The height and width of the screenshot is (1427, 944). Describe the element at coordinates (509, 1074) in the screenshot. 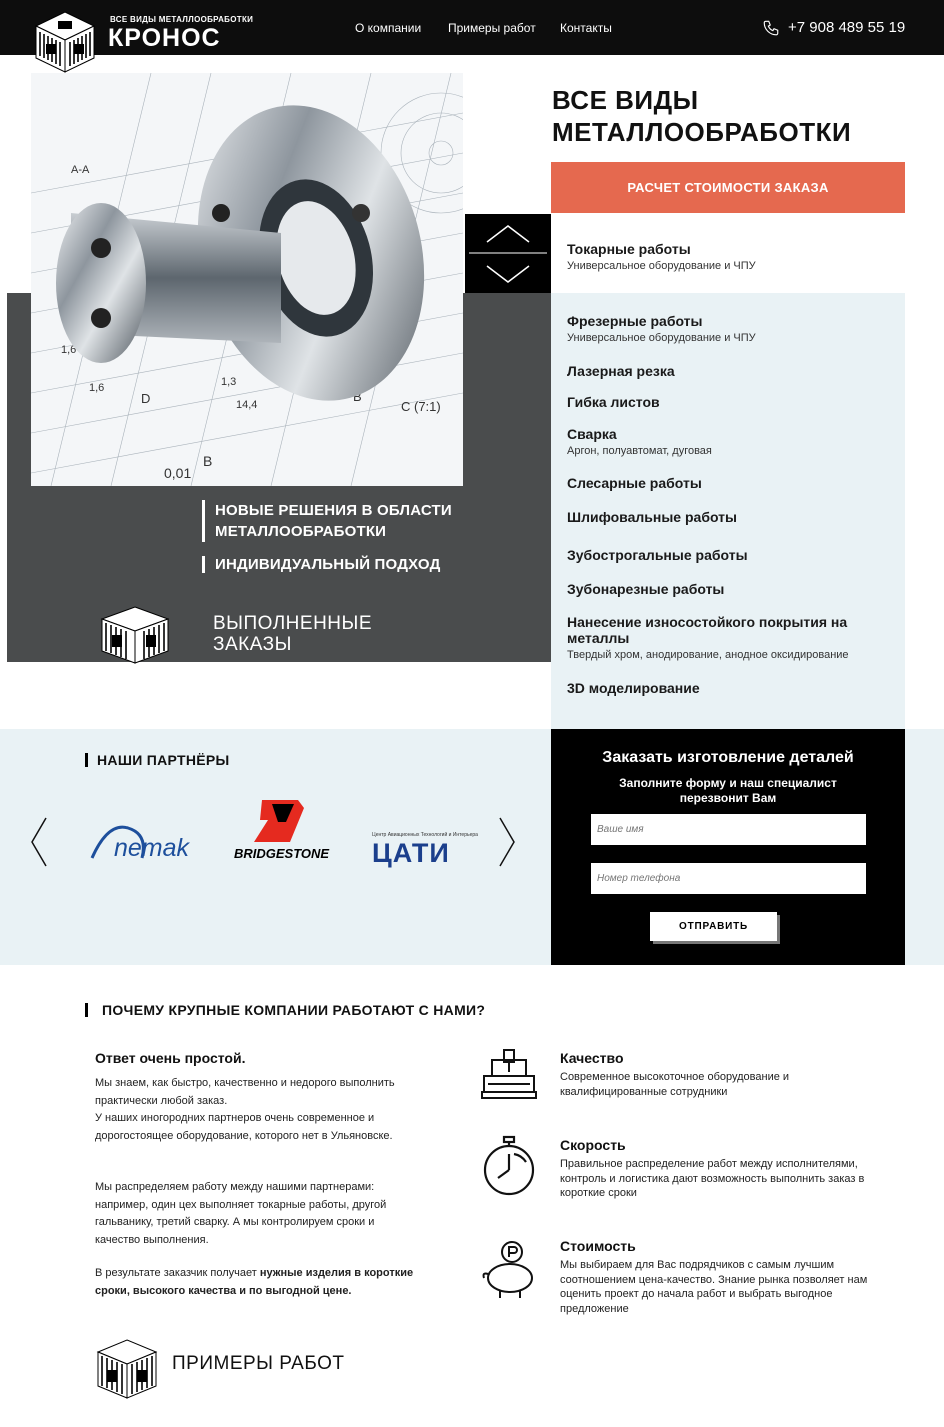

I see `cnc-machine-icon` at that location.